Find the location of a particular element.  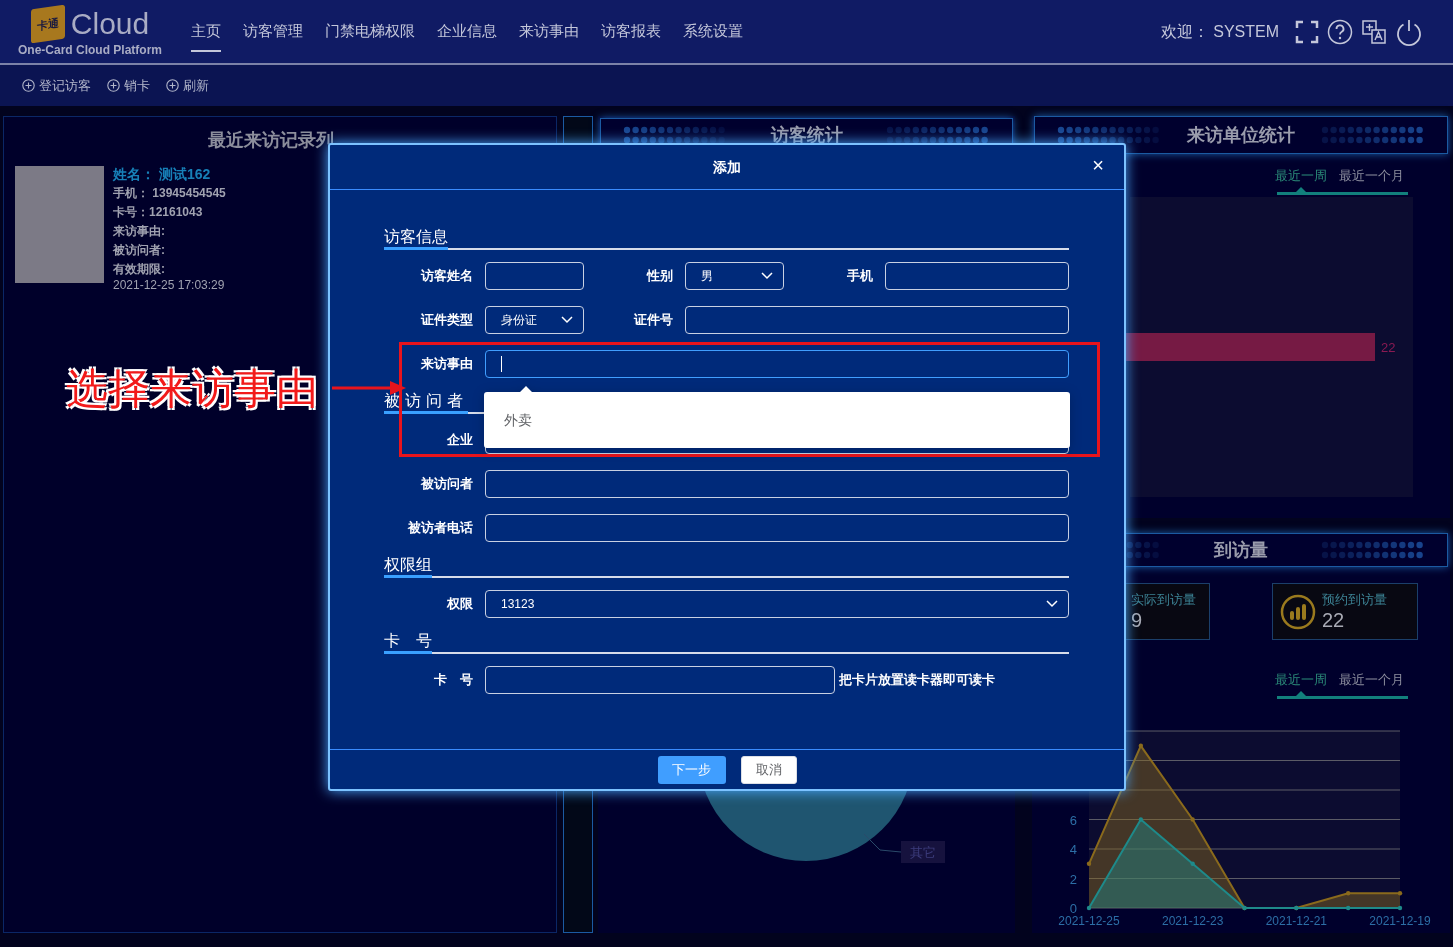

field-label: 被访问者 is located at coordinates (446, 484).